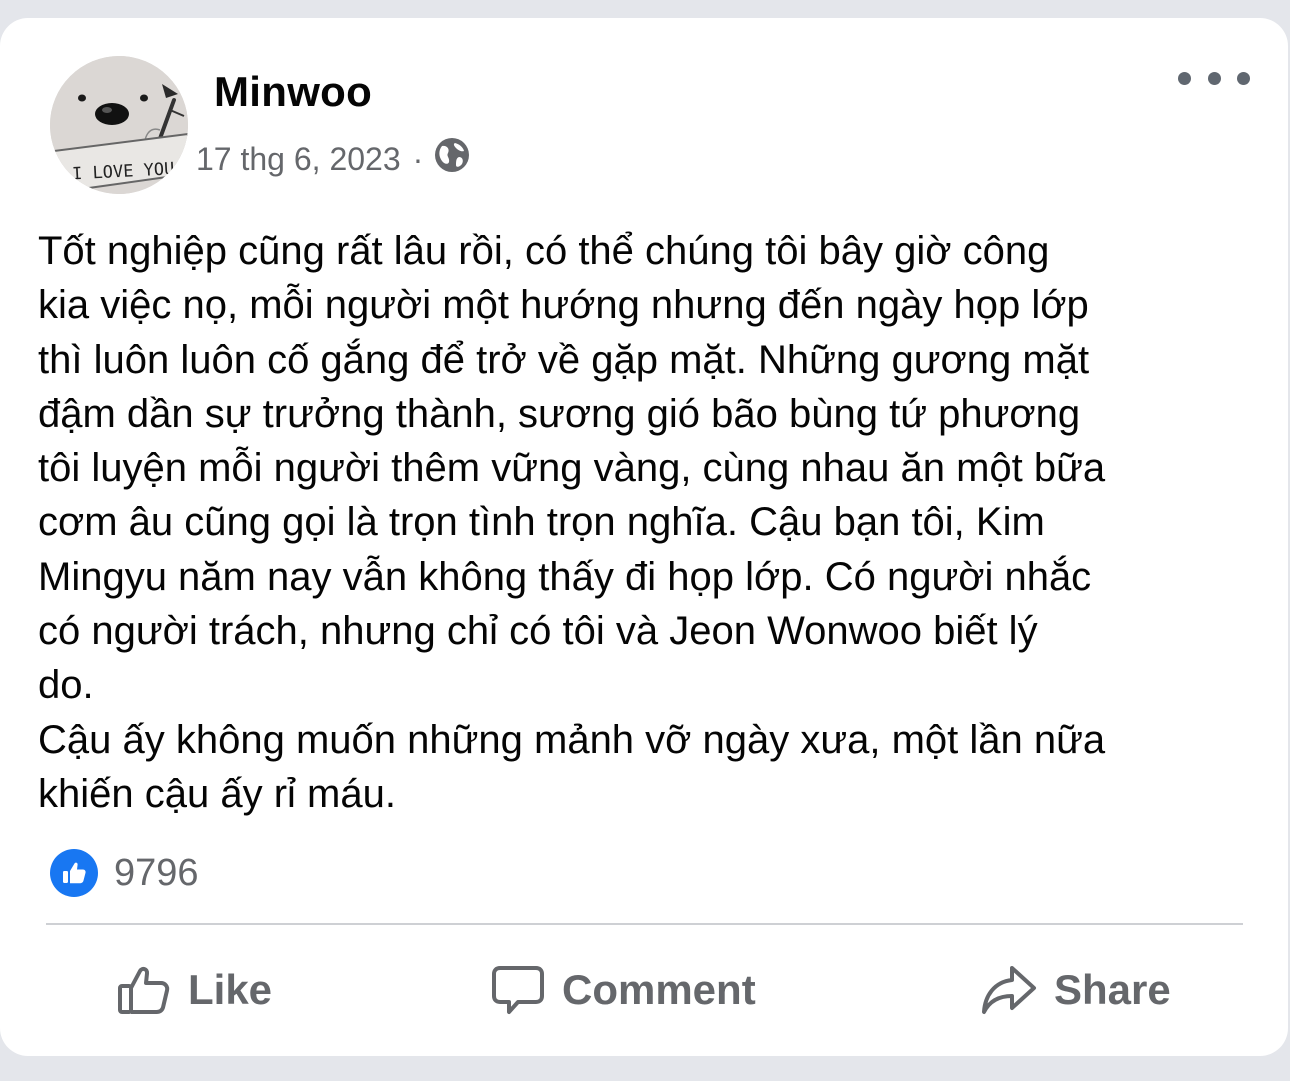 This screenshot has height=1081, width=1290. What do you see at coordinates (644, 924) in the screenshot?
I see `divider` at bounding box center [644, 924].